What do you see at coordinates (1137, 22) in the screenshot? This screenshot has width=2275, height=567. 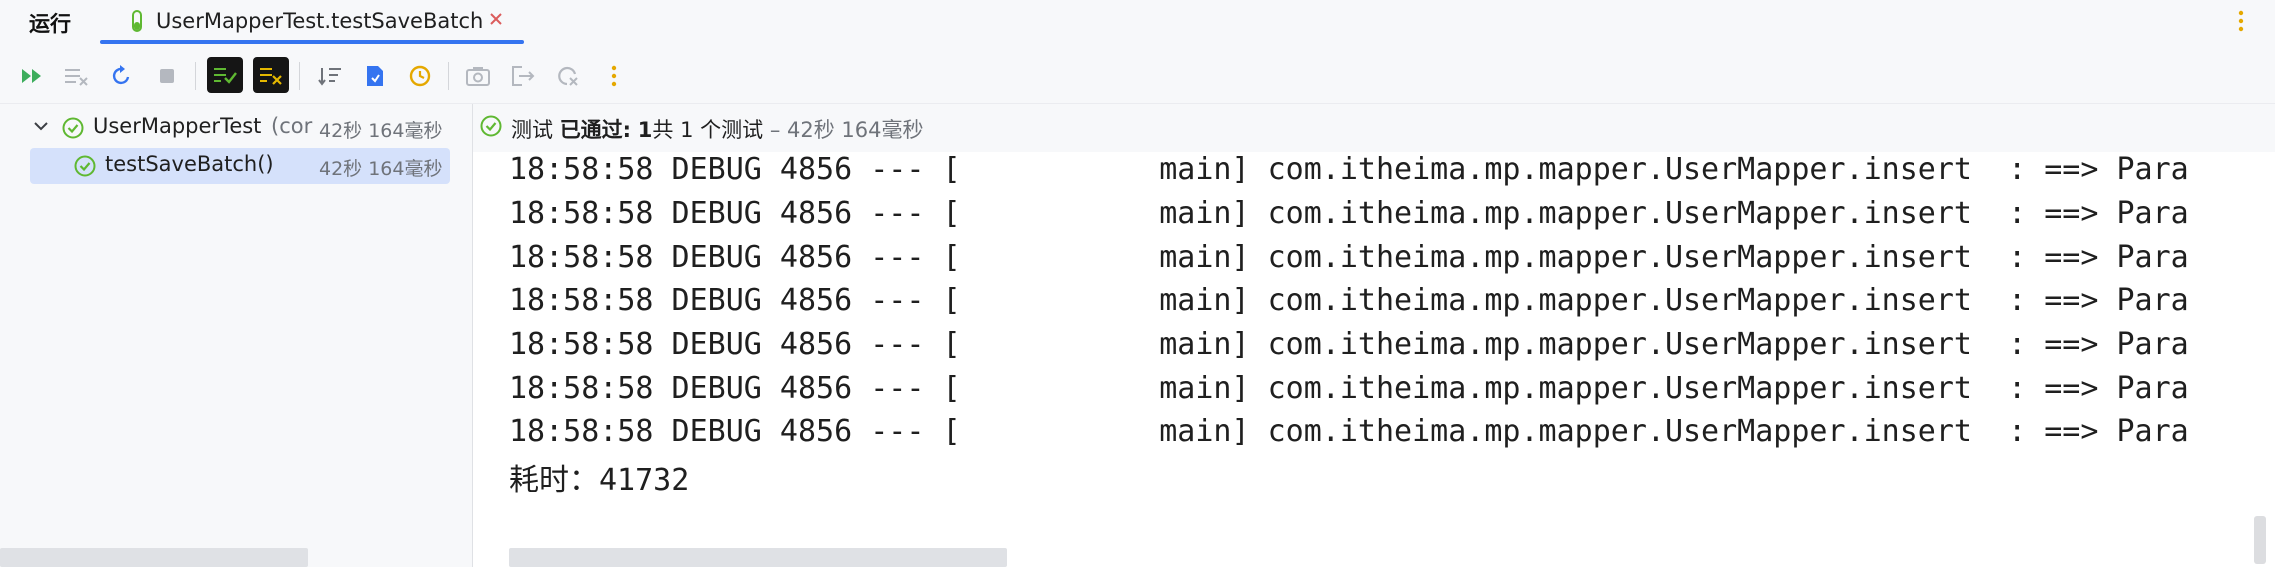 I see `run-tool-window-header: 运行 UserMapperTest.testSaveBatch` at bounding box center [1137, 22].